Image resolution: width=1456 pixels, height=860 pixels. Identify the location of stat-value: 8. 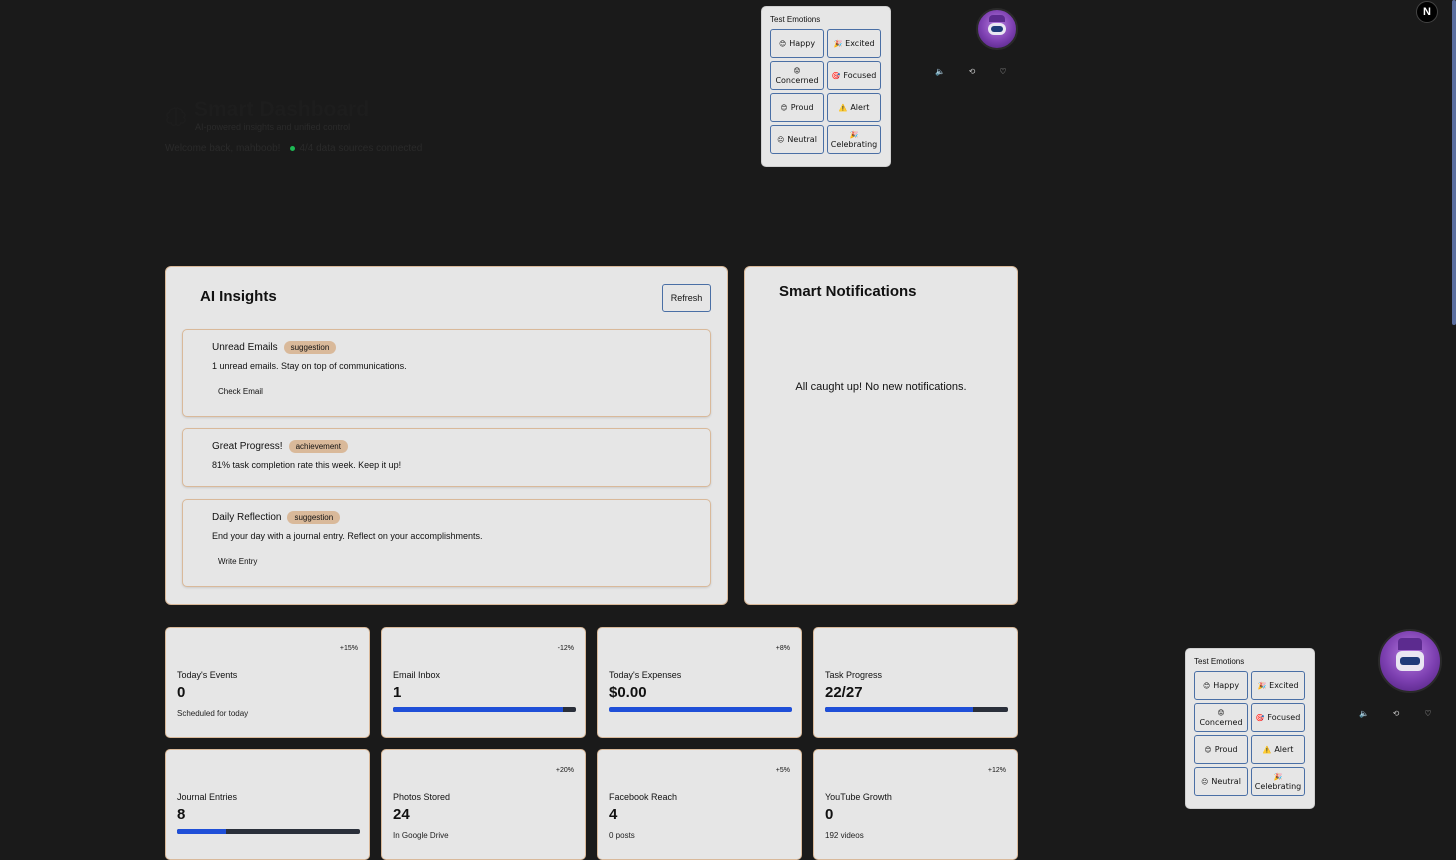
(181, 814).